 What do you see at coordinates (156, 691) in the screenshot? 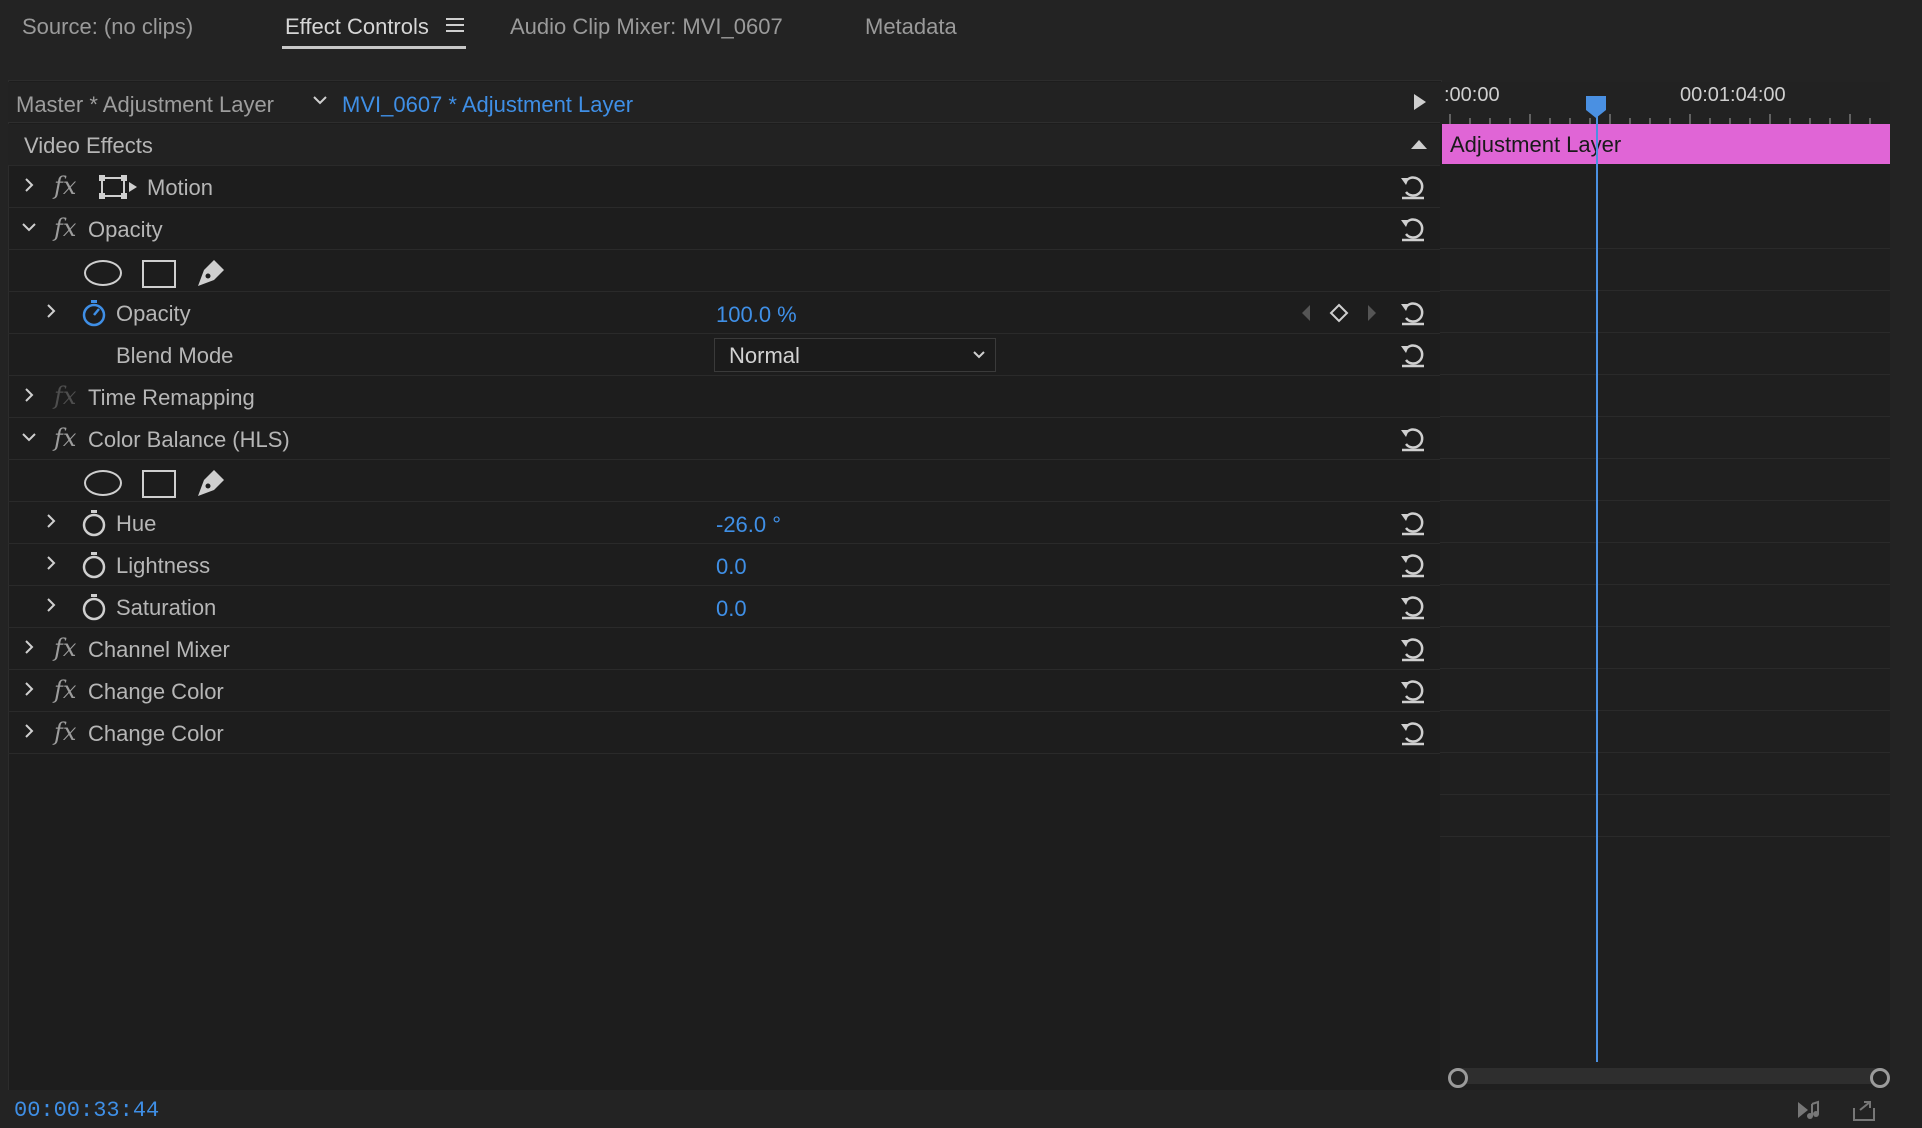
I see `effect-name-change-color: Change Color` at bounding box center [156, 691].